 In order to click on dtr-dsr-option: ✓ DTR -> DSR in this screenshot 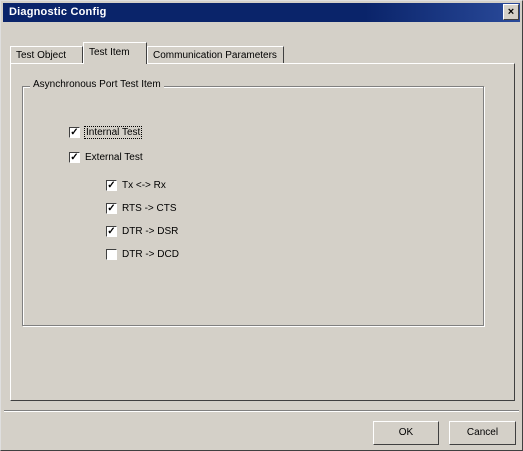, I will do `click(142, 231)`.